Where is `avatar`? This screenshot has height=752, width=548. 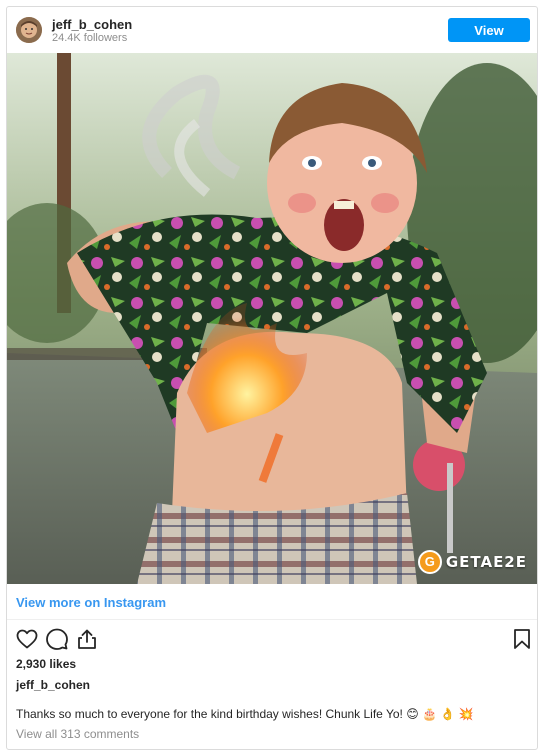
avatar is located at coordinates (29, 30).